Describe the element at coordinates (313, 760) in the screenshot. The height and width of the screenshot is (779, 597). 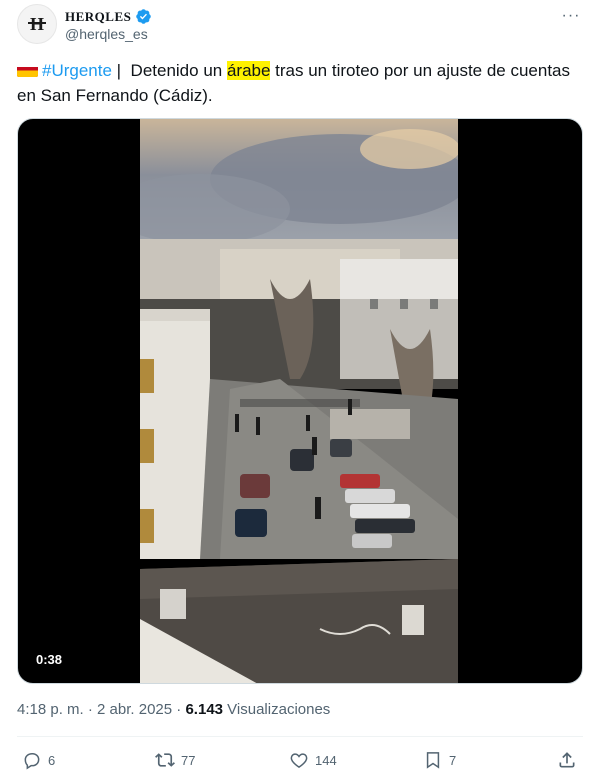
I see `like-button: 144` at that location.